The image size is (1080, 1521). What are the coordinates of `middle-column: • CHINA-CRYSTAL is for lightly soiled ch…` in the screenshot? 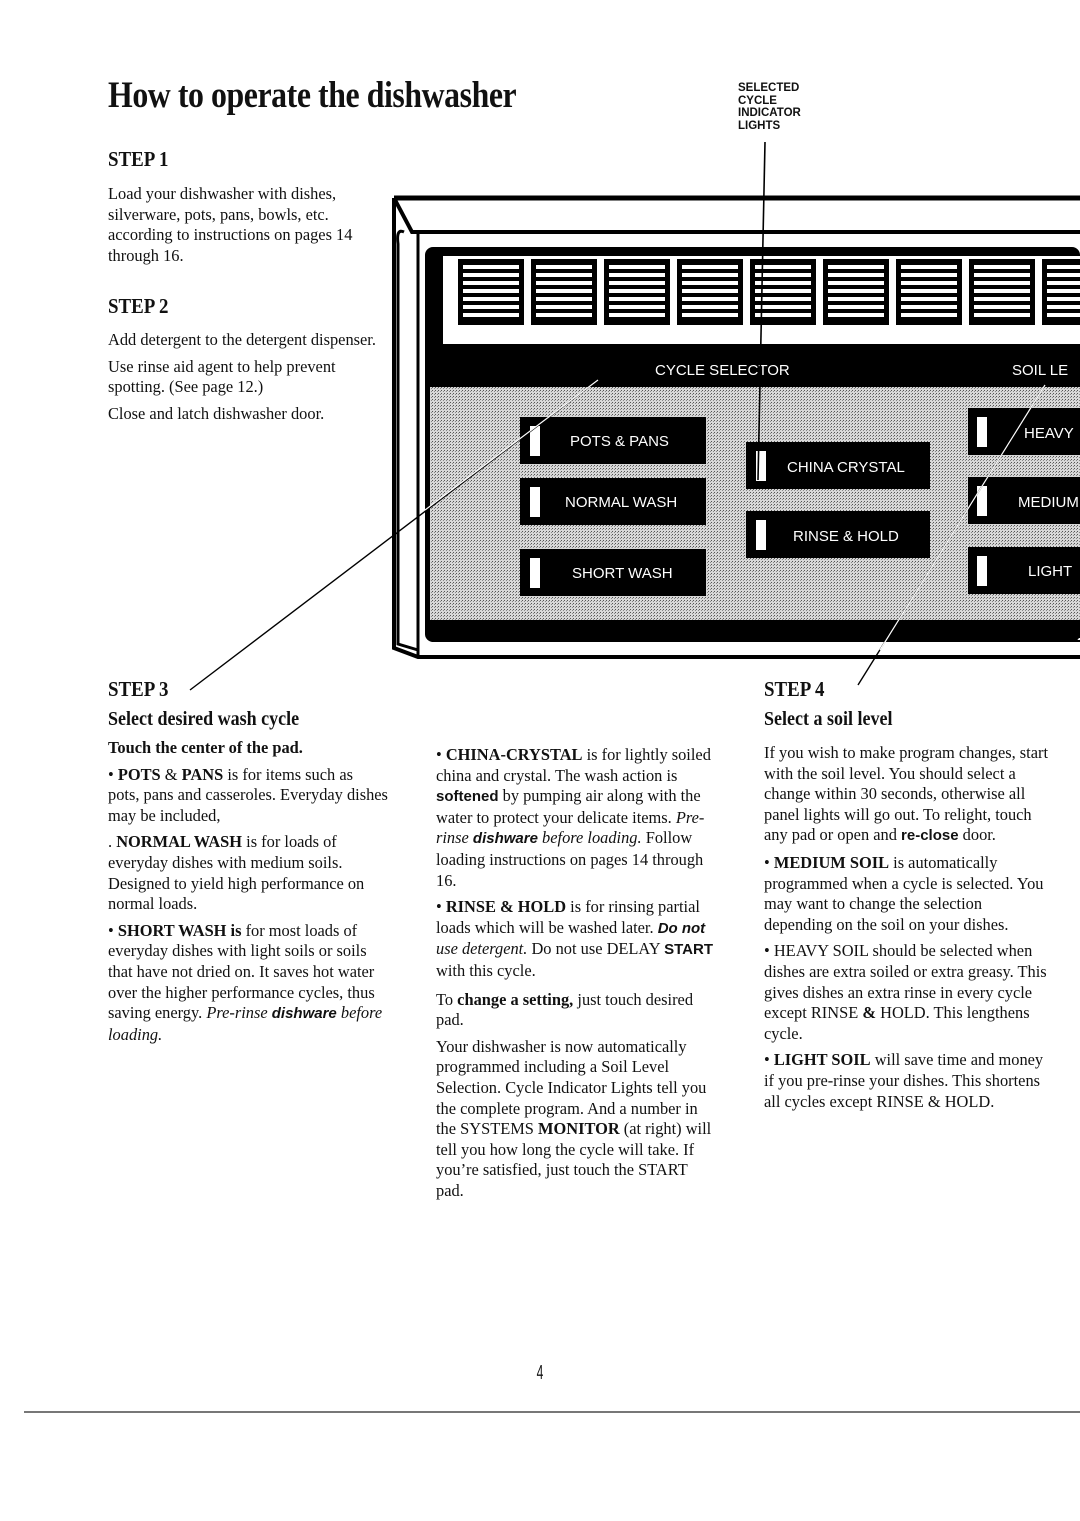 It's located at (577, 976).